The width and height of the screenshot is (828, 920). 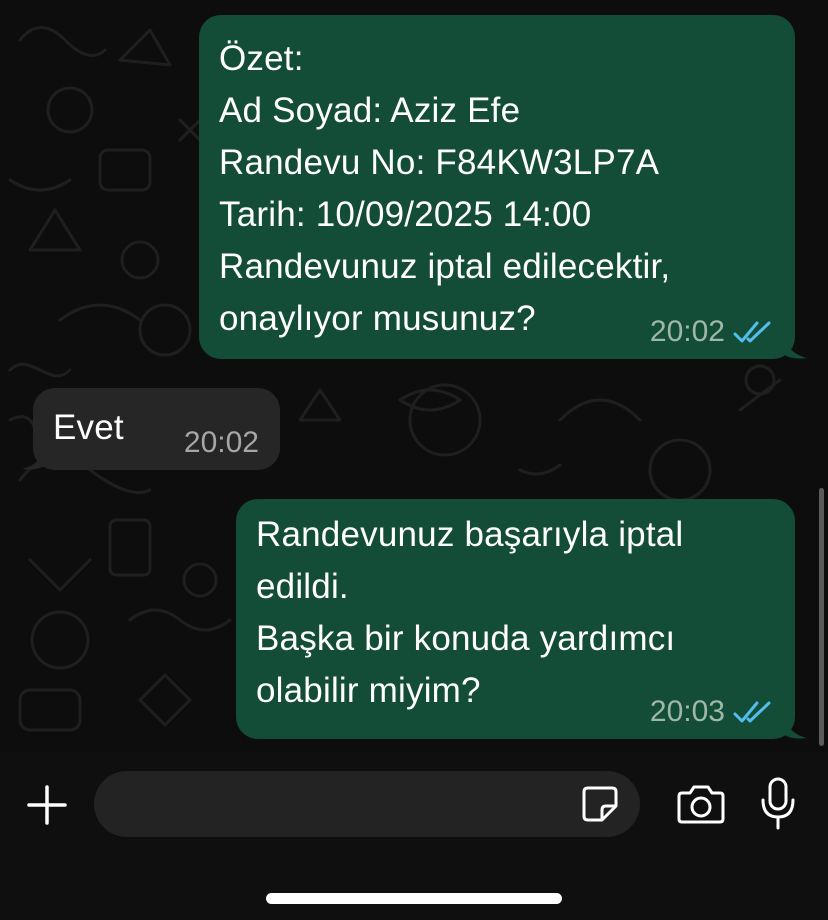 What do you see at coordinates (340, 805) in the screenshot?
I see `message-input` at bounding box center [340, 805].